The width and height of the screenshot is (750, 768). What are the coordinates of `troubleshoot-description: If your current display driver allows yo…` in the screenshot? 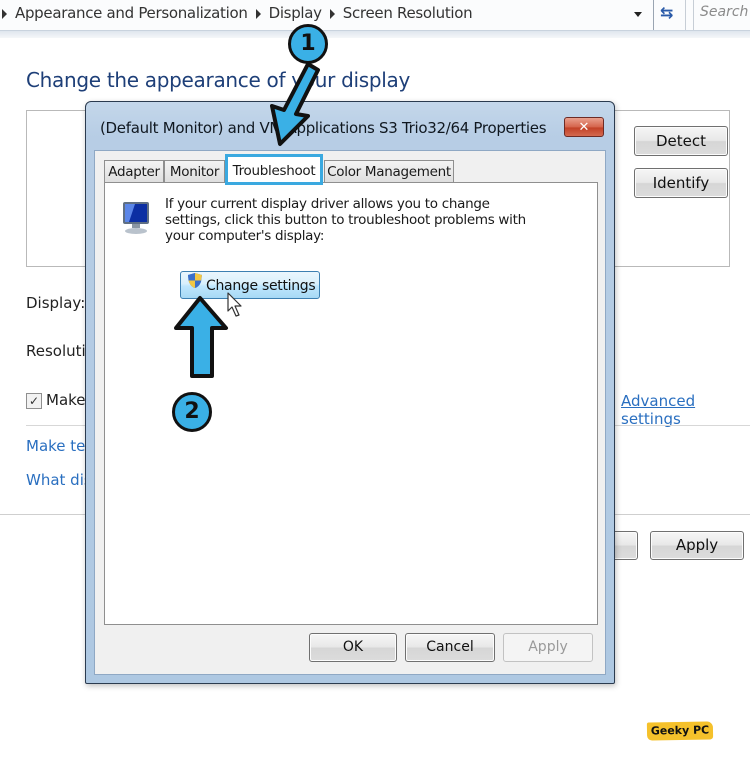 It's located at (345, 220).